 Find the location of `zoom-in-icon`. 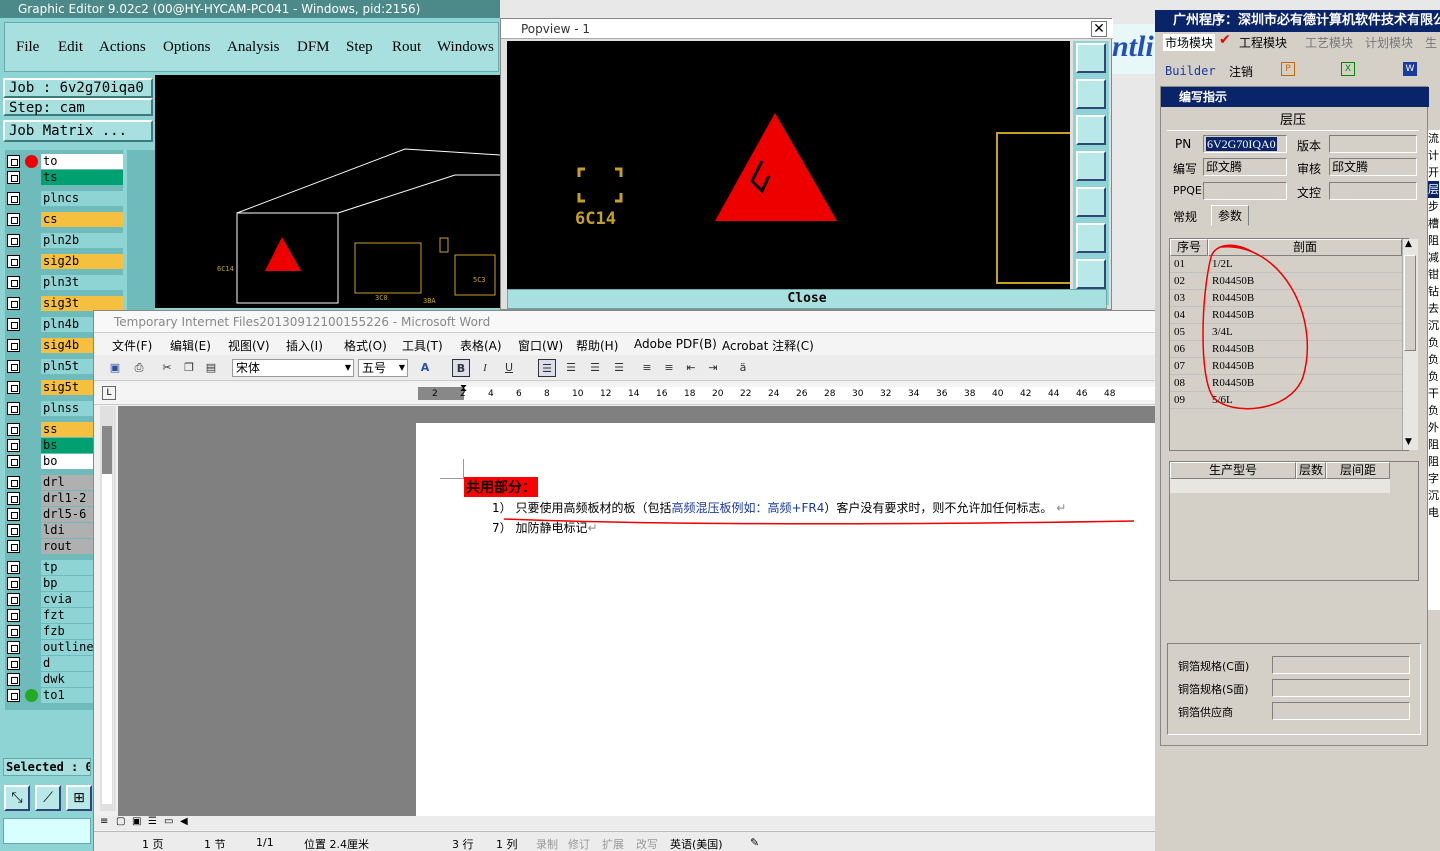

zoom-in-icon is located at coordinates (1091, 58).